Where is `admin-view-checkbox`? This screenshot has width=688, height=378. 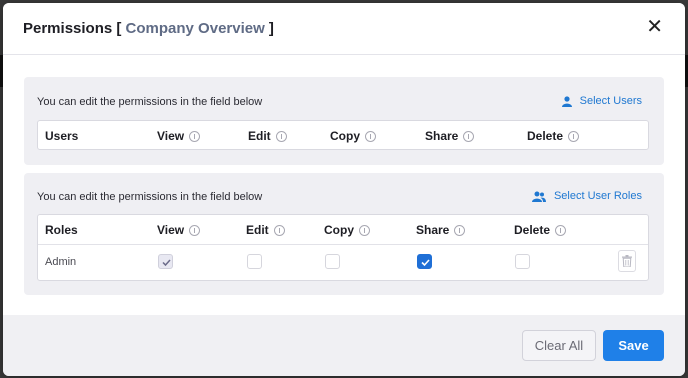 admin-view-checkbox is located at coordinates (165, 261).